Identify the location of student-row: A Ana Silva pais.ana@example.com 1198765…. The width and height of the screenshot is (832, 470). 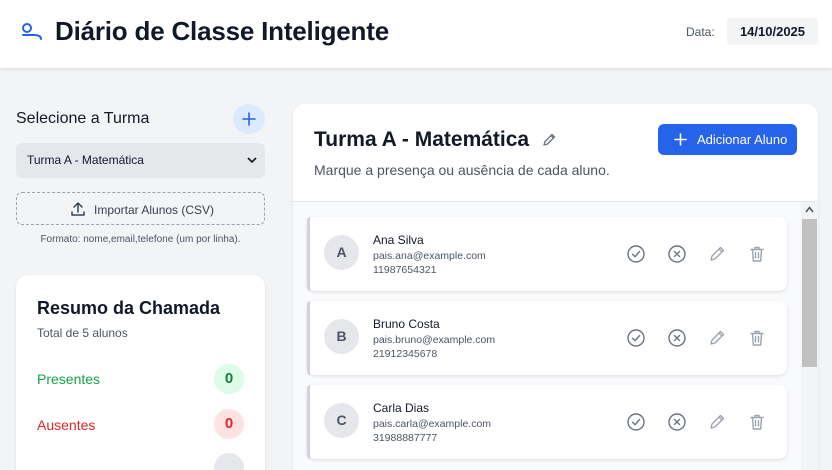
(547, 254).